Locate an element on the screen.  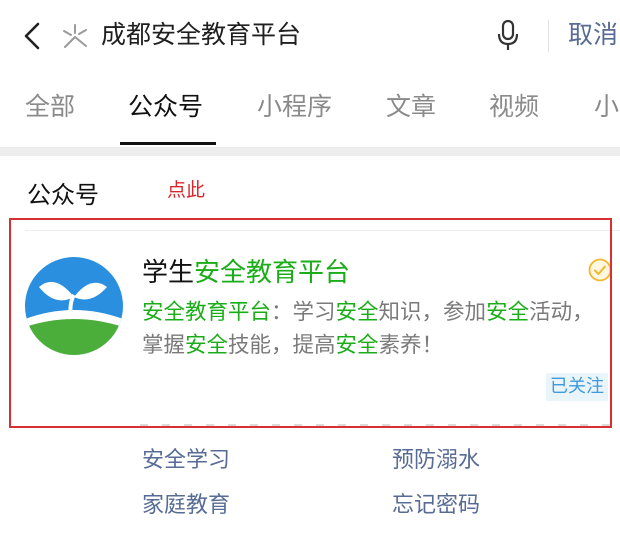
search-input: 成都安全教育平台 is located at coordinates (201, 35).